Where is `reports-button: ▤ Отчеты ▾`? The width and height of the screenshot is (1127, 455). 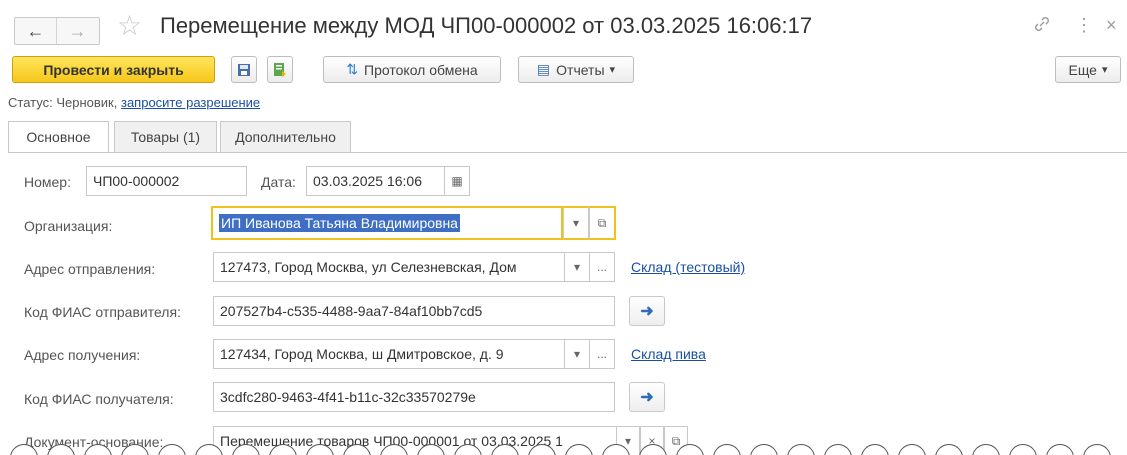
reports-button: ▤ Отчеты ▾ is located at coordinates (576, 69).